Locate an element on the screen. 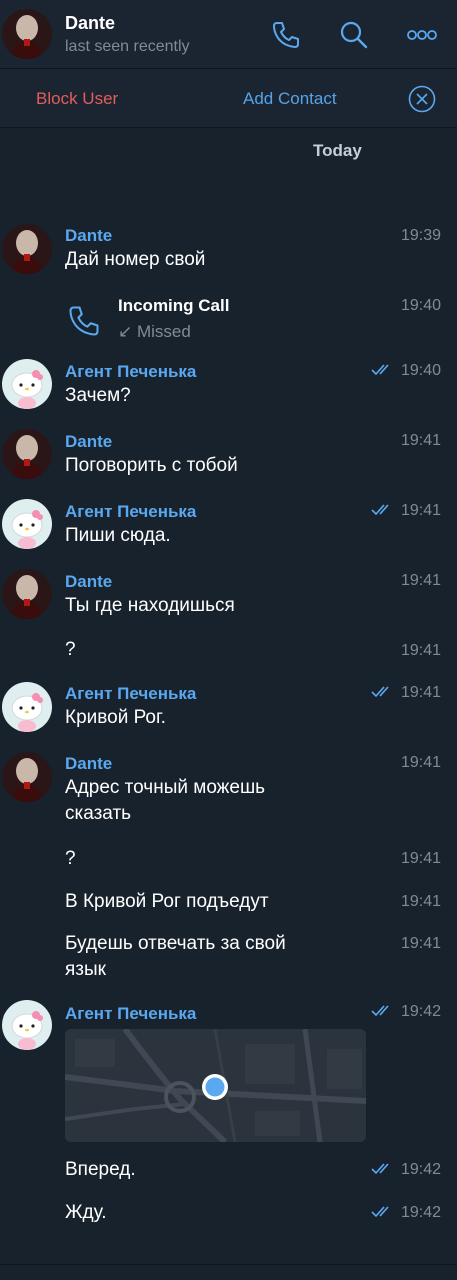 The image size is (457, 1280). date-separator: Today is located at coordinates (337, 150).